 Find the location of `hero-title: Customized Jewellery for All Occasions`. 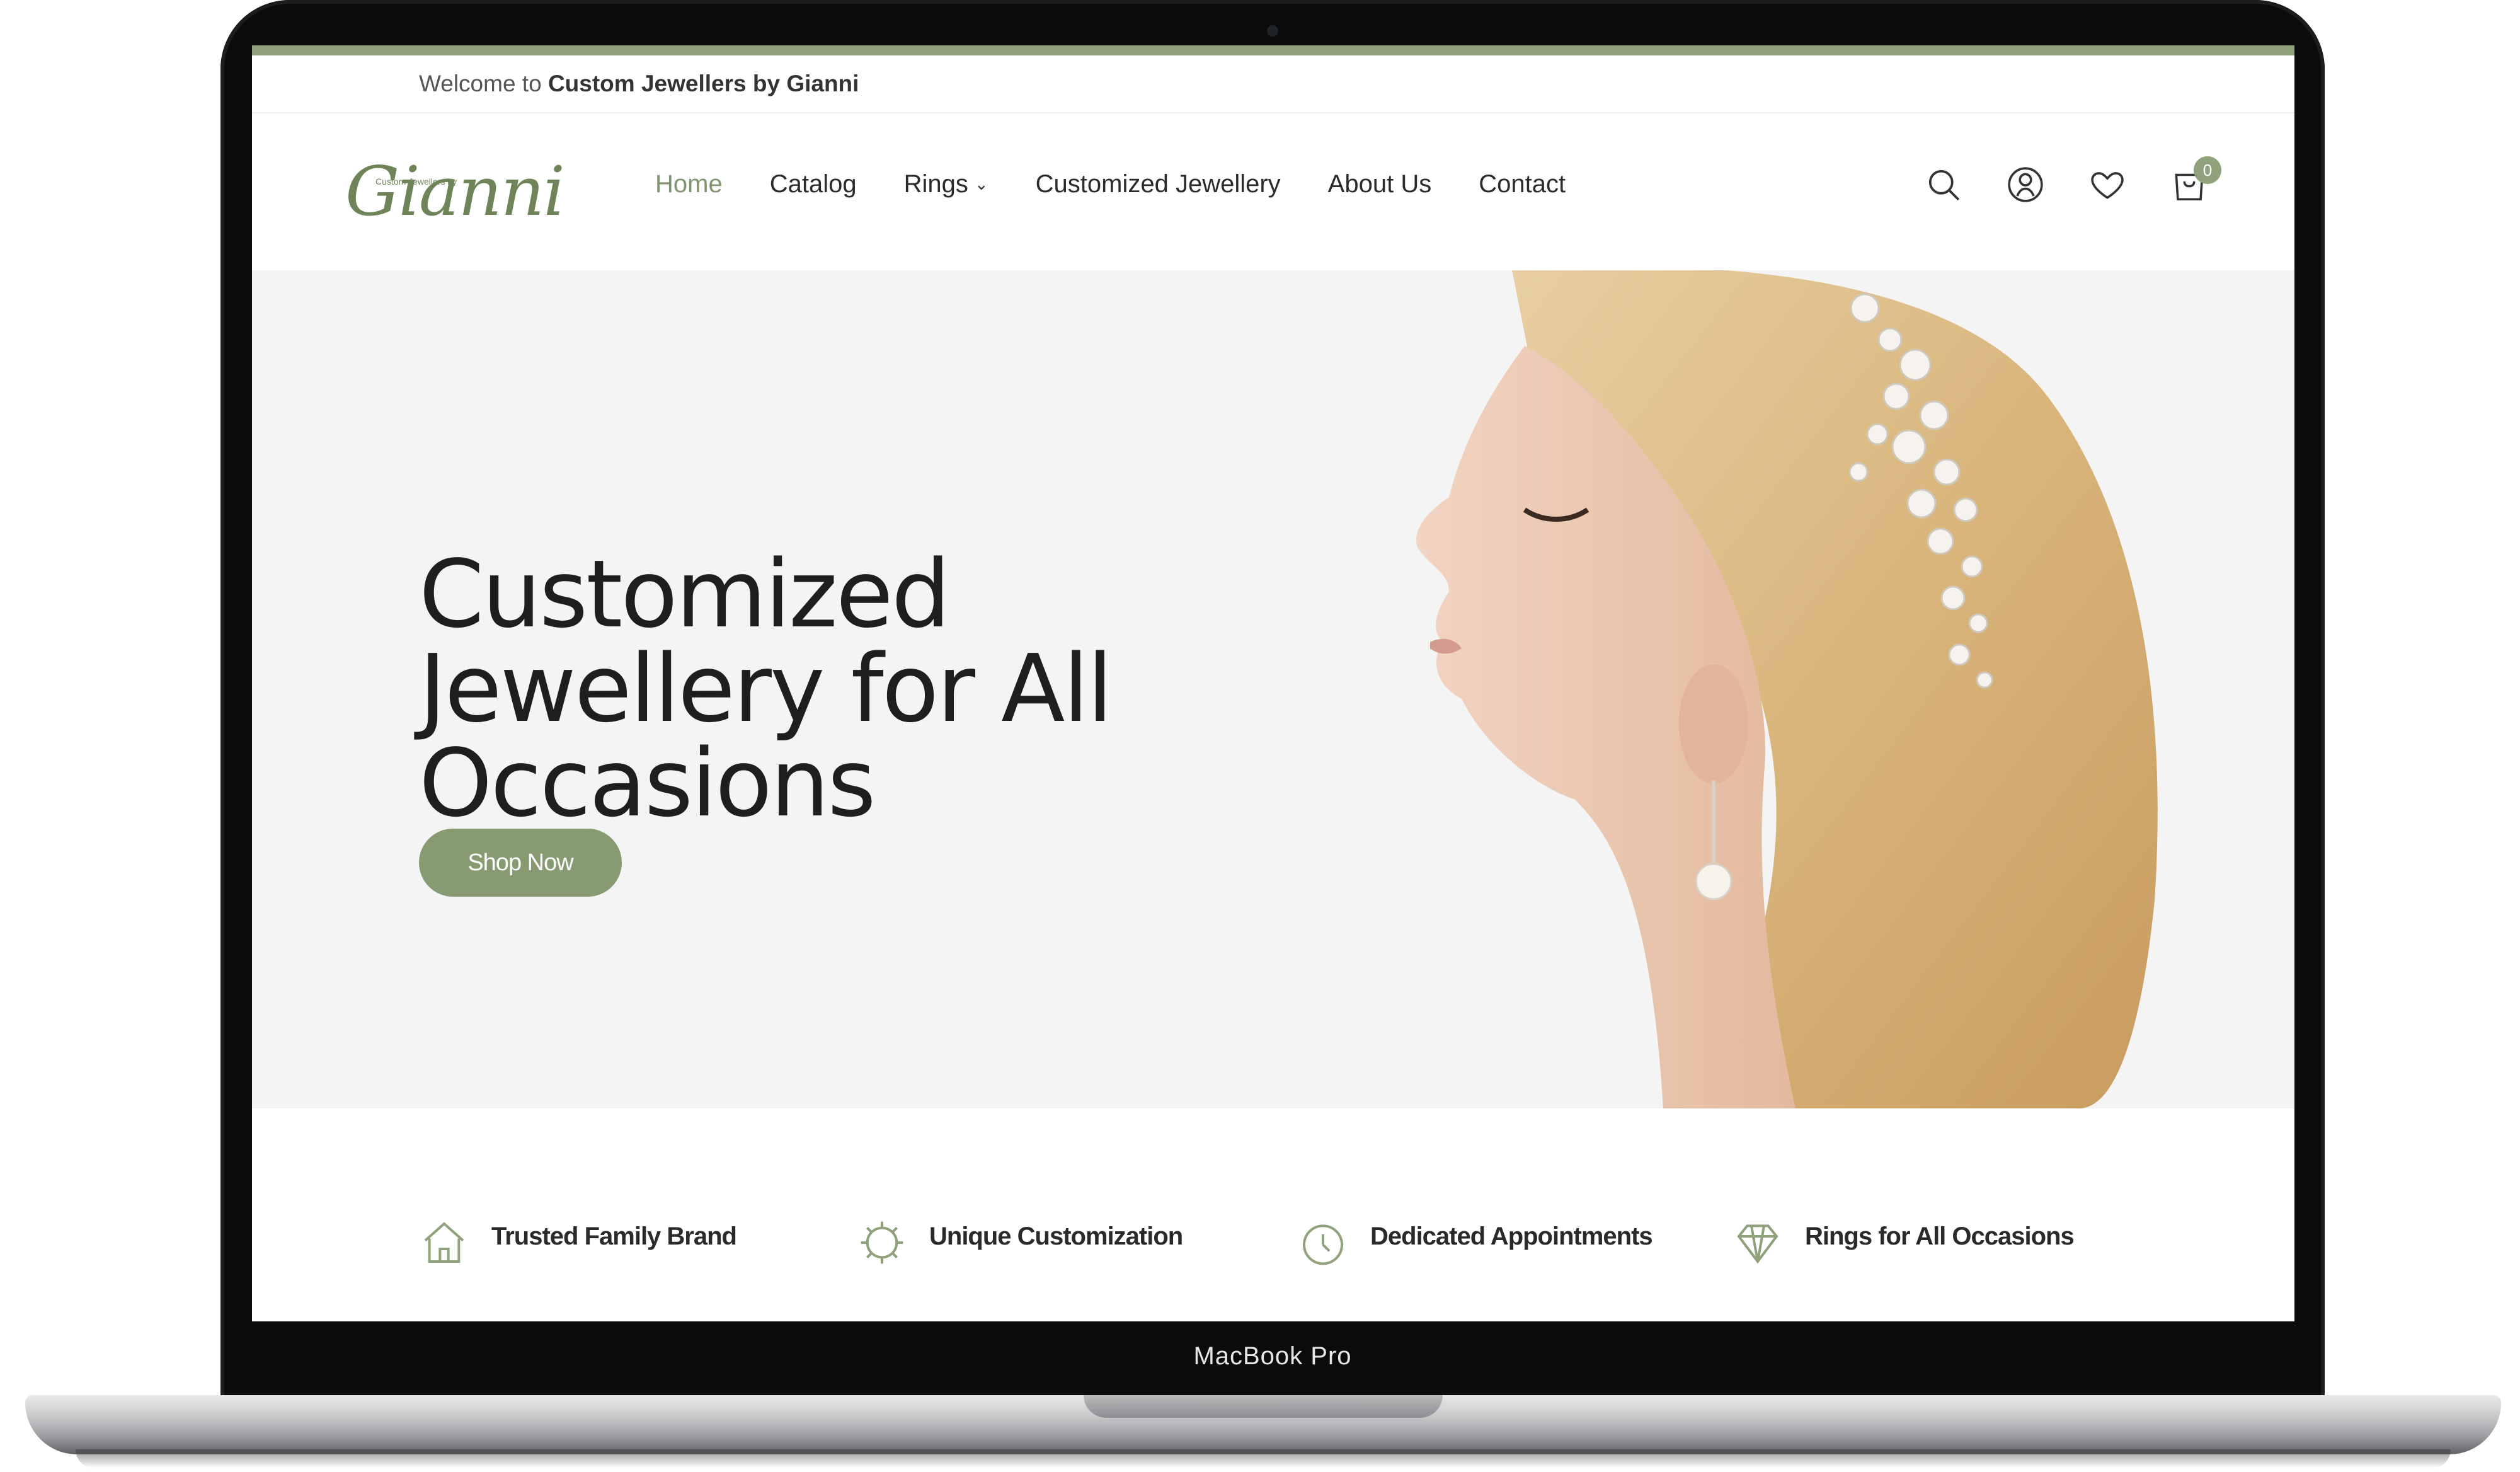

hero-title: Customized Jewellery for All Occasions is located at coordinates (828, 689).